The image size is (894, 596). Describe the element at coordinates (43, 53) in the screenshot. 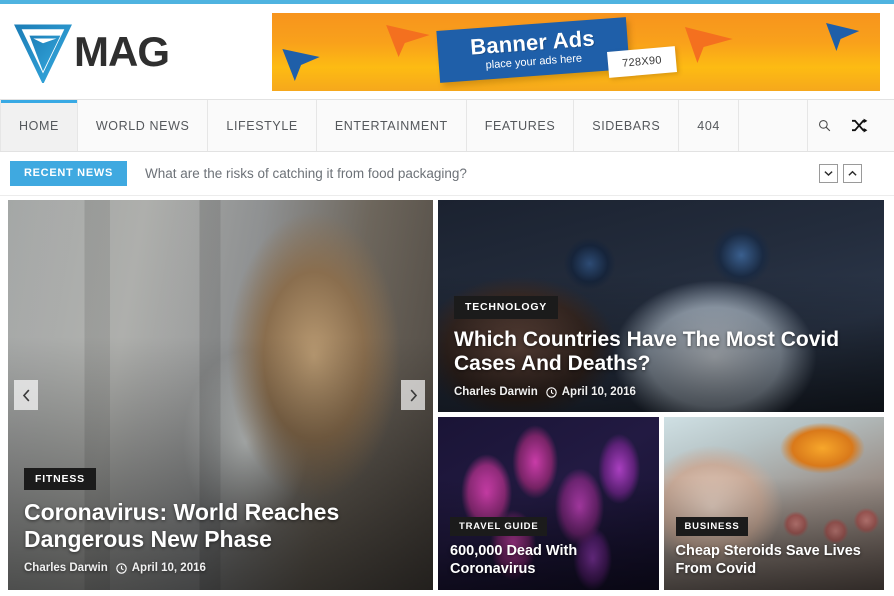

I see `vmag-logo-icon` at that location.